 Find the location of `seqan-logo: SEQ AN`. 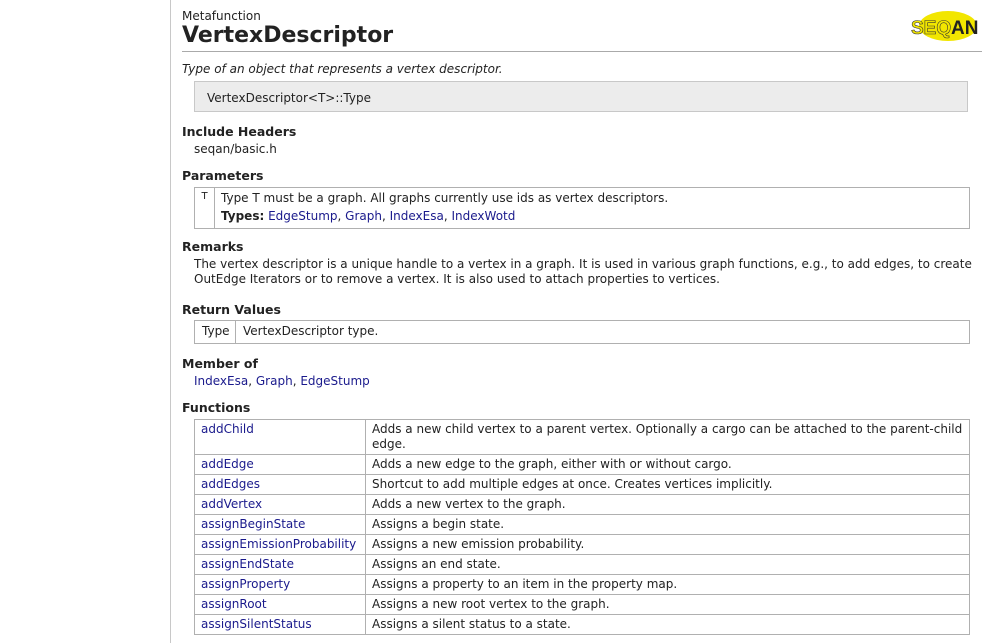

seqan-logo: SEQ AN is located at coordinates (944, 25).